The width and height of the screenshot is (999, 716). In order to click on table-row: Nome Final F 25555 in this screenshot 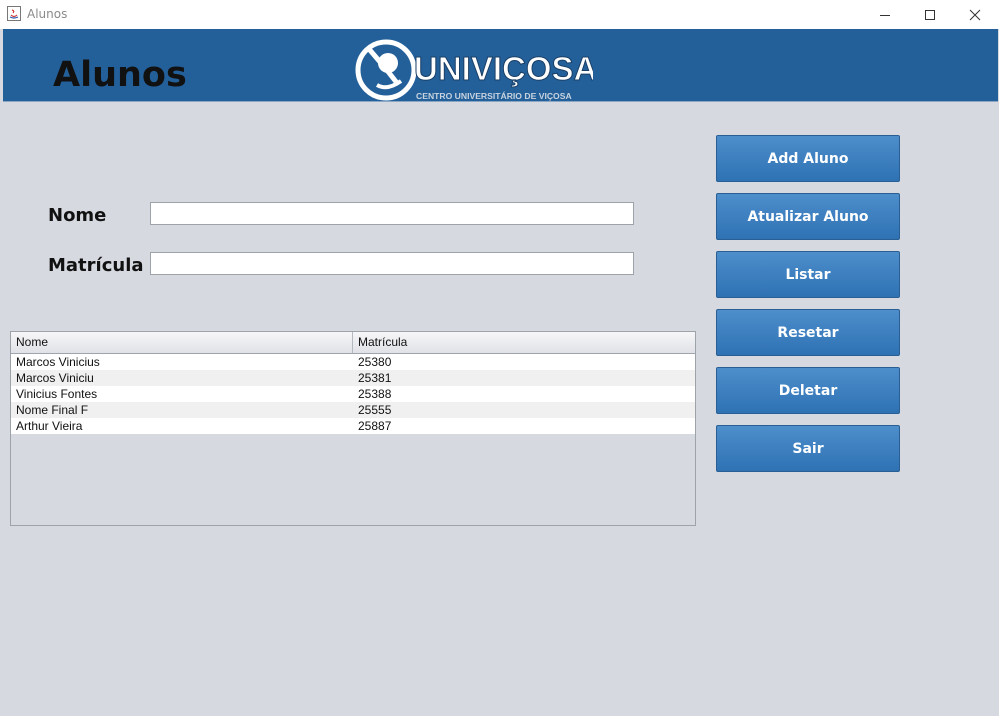, I will do `click(353, 410)`.